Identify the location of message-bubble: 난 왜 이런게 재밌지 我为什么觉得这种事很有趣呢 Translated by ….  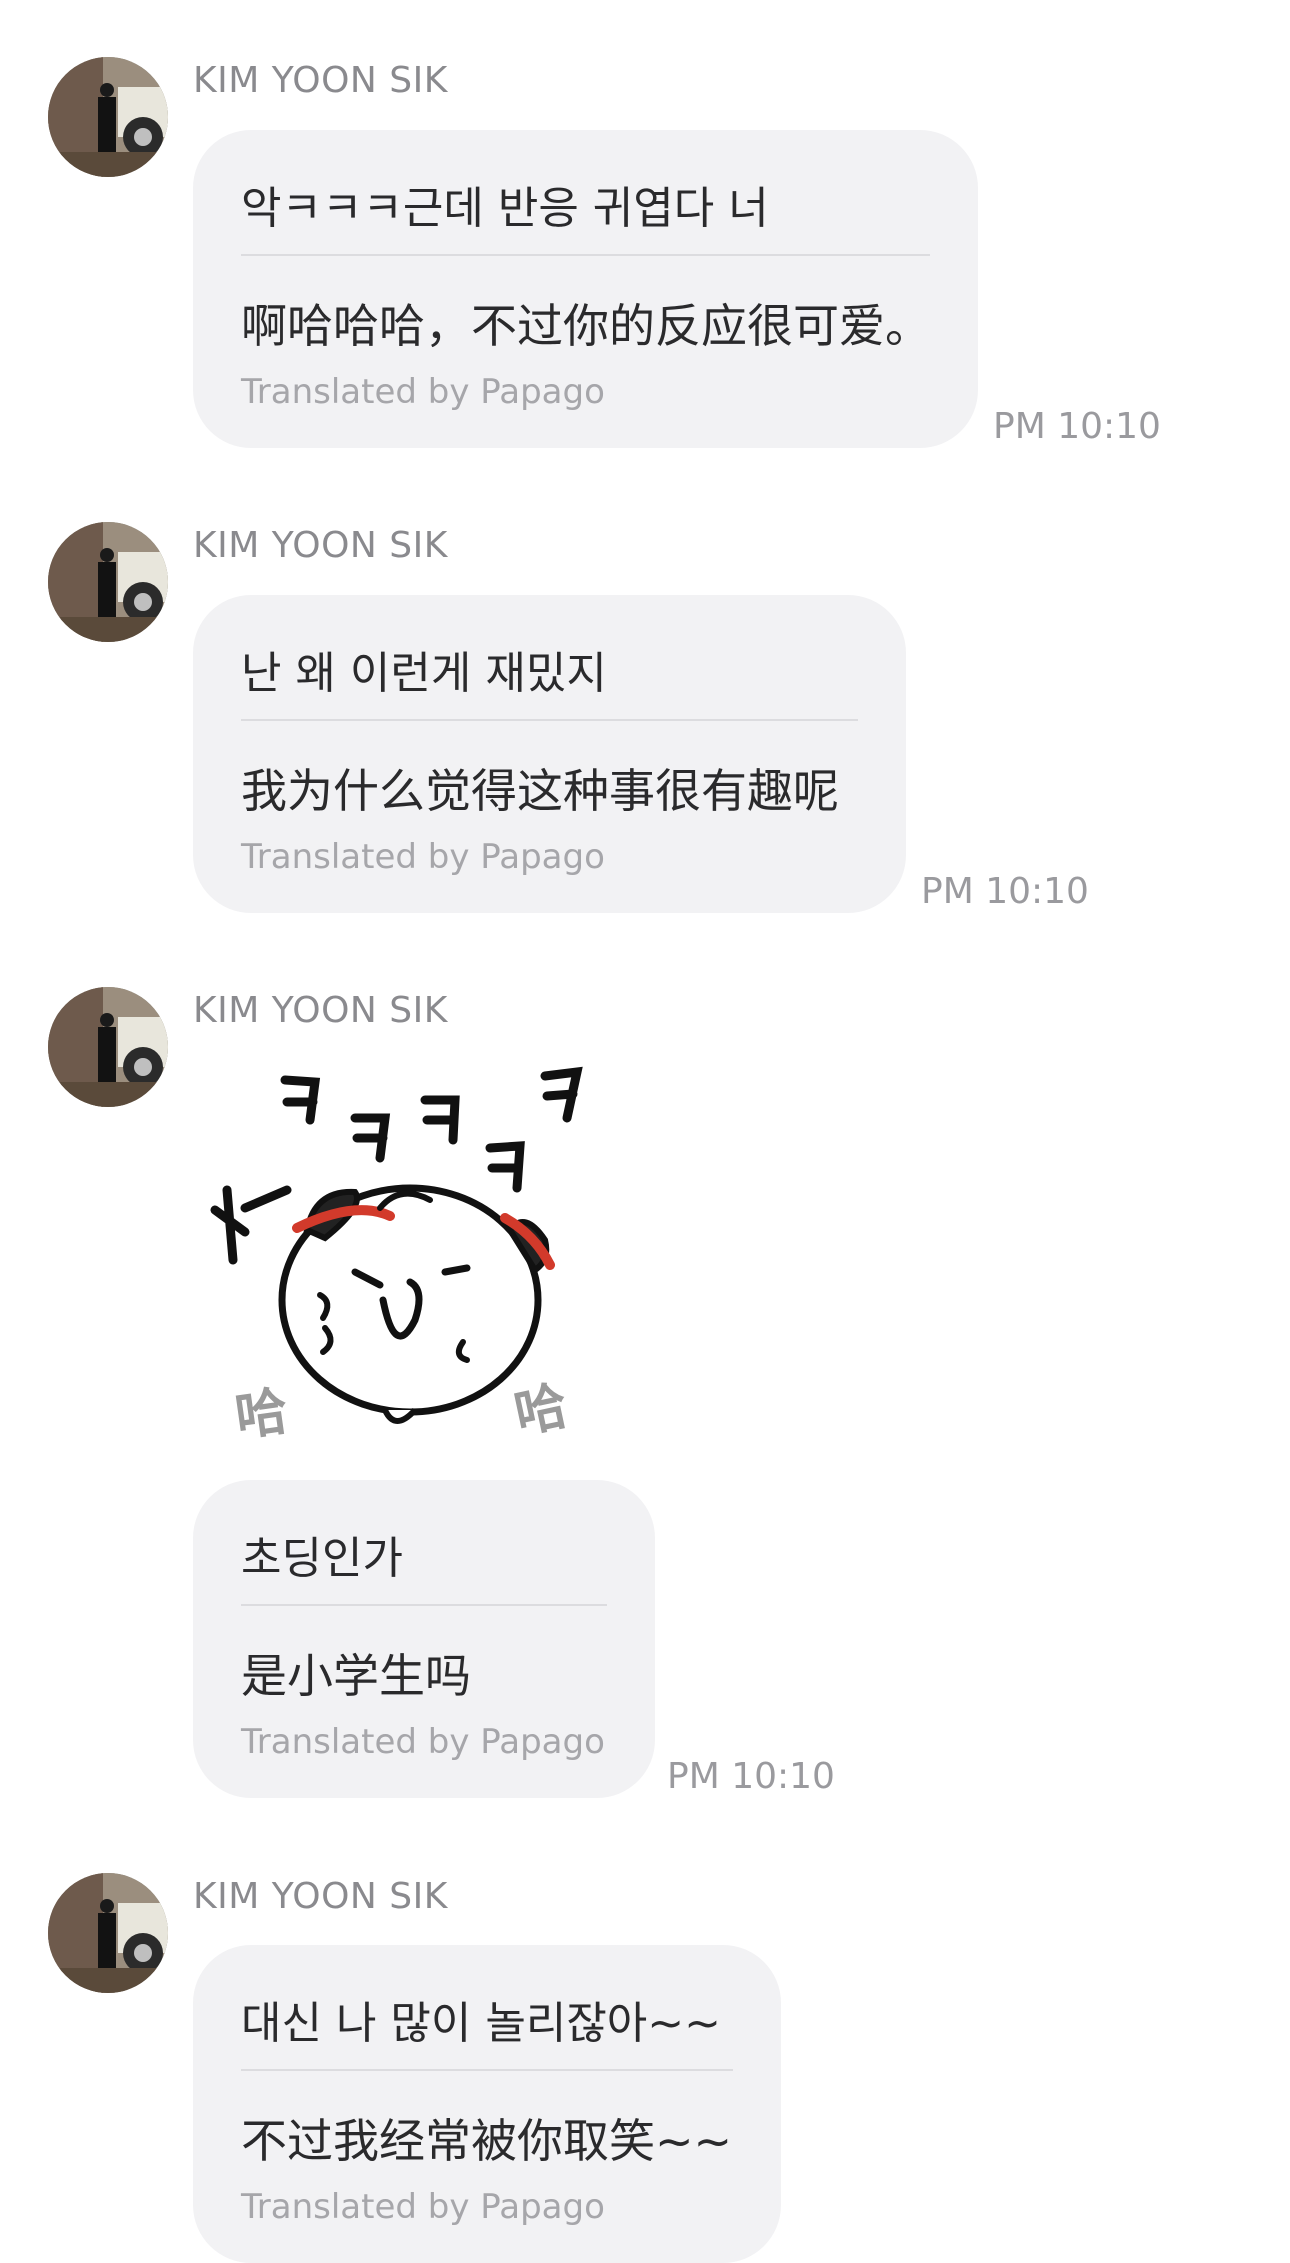
(549, 754).